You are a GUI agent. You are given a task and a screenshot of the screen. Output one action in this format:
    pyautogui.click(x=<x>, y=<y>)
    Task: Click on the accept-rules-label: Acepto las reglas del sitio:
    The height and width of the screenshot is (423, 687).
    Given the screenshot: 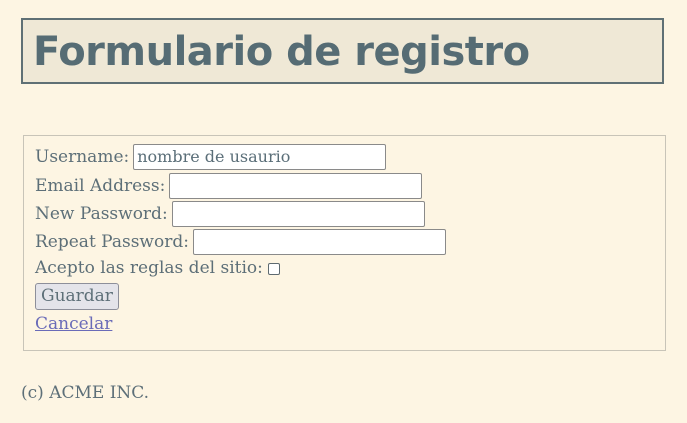 What is the action you would take?
    pyautogui.click(x=149, y=268)
    